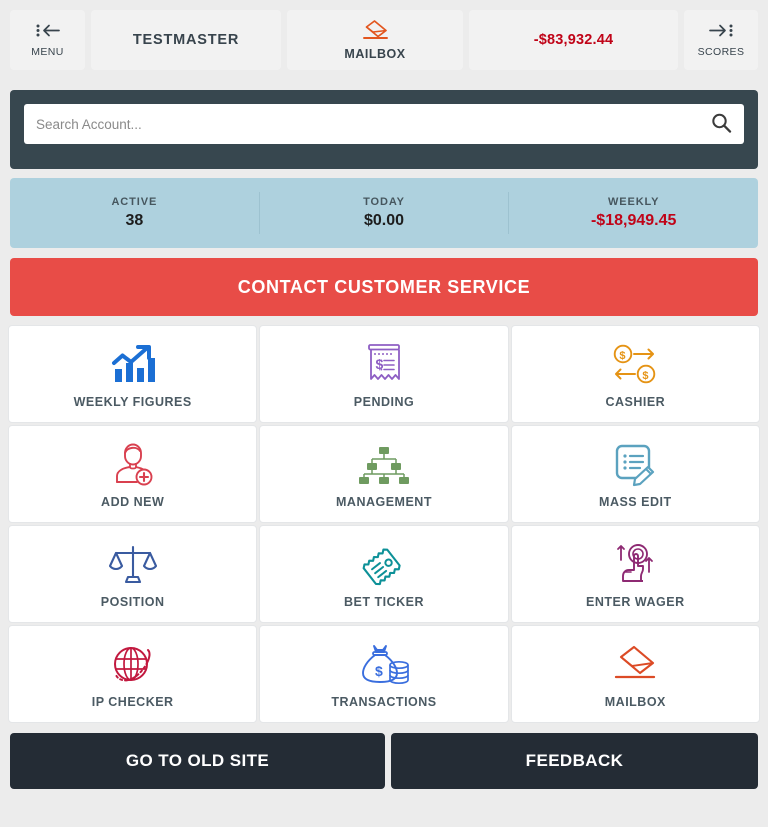 The image size is (768, 827). Describe the element at coordinates (384, 702) in the screenshot. I see `tile-label: TRANSACTIONS` at that location.